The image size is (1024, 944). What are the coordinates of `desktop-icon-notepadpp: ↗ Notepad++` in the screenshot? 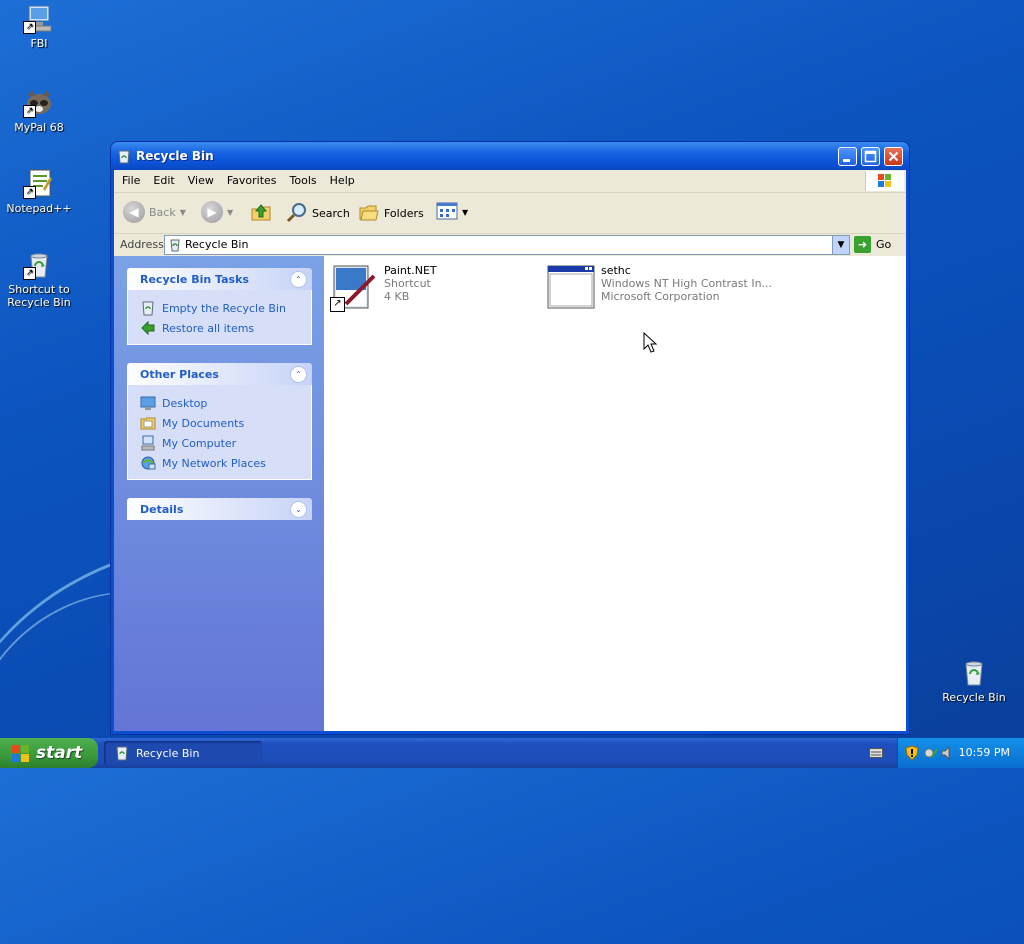 It's located at (39, 191).